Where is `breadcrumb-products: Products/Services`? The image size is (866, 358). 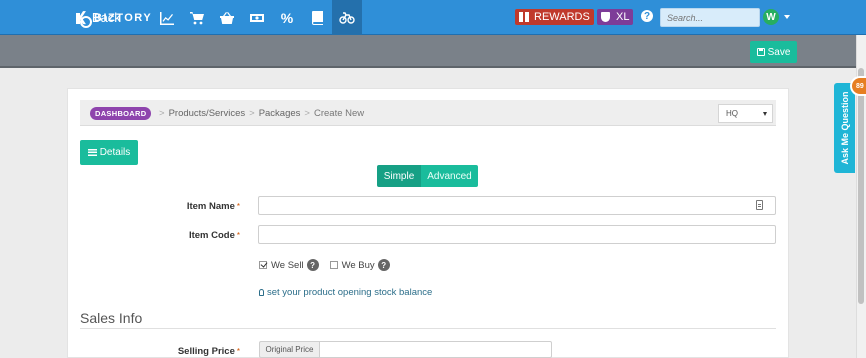 breadcrumb-products: Products/Services is located at coordinates (207, 113).